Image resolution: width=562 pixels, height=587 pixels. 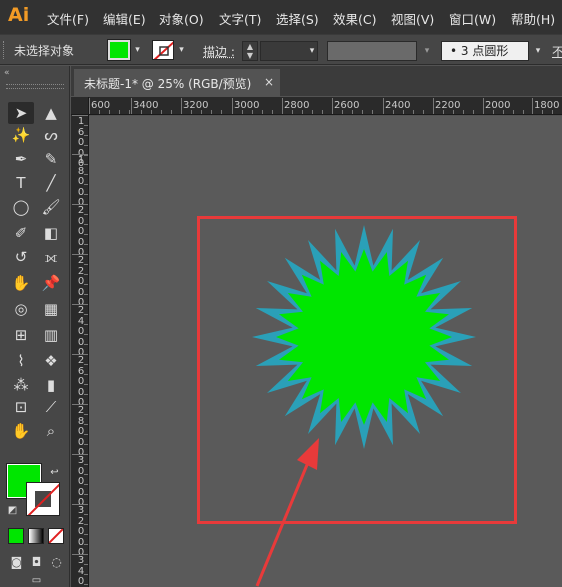 What do you see at coordinates (163, 50) in the screenshot?
I see `stroke-swatch` at bounding box center [163, 50].